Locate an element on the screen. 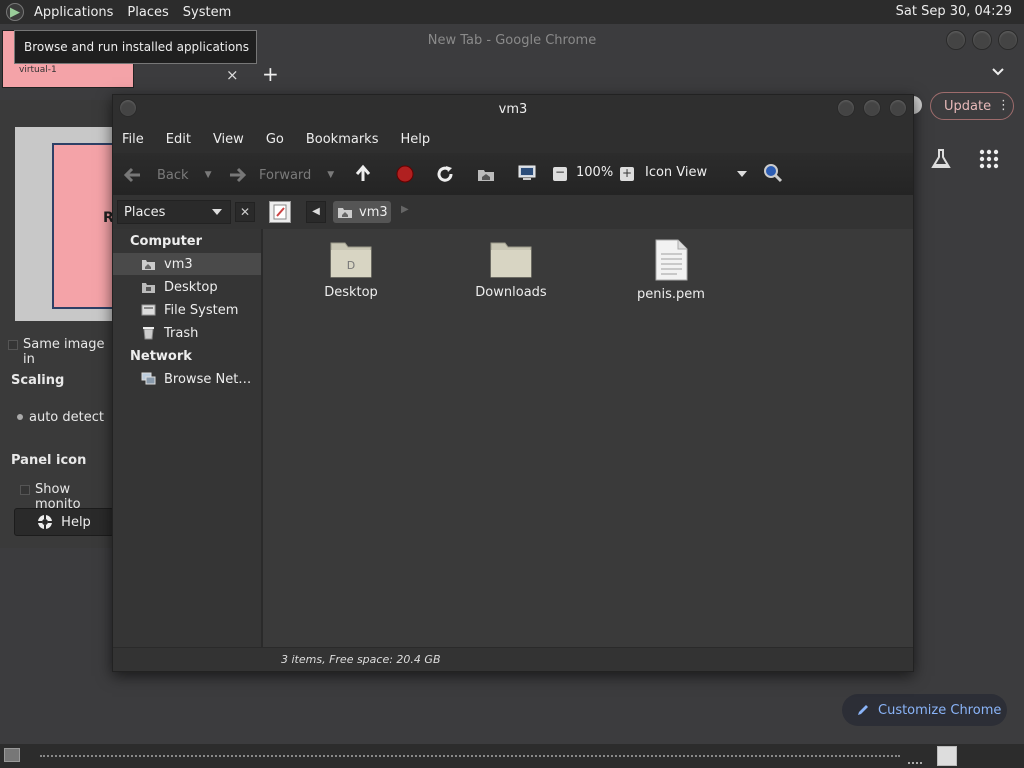 Image resolution: width=1024 pixels, height=768 pixels. file-item-desktop: D Desktop is located at coordinates (351, 269).